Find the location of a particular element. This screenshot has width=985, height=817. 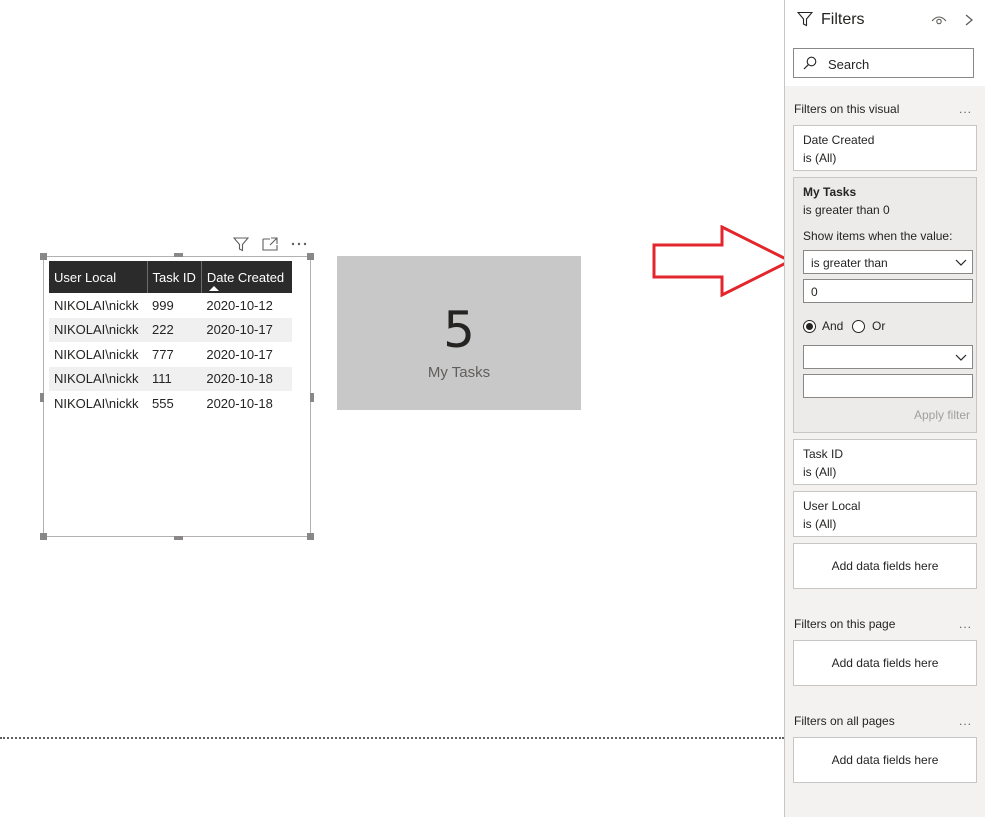

card-visual: 5 My Tasks is located at coordinates (459, 333).